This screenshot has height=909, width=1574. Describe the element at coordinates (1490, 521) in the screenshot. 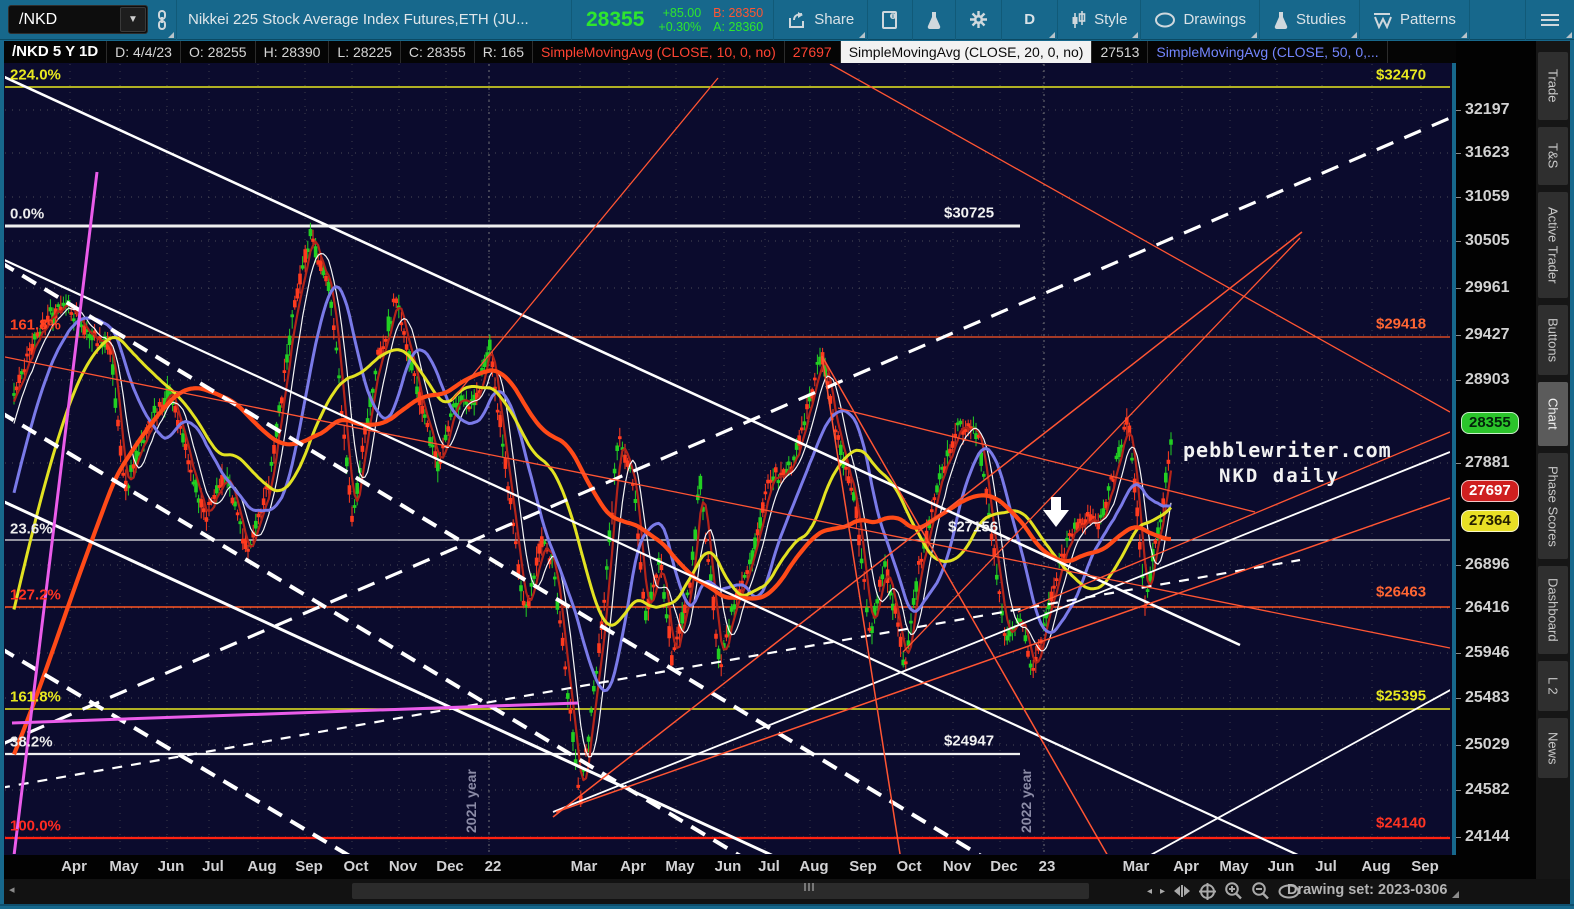

I see `axis-price-badge: 27364` at that location.